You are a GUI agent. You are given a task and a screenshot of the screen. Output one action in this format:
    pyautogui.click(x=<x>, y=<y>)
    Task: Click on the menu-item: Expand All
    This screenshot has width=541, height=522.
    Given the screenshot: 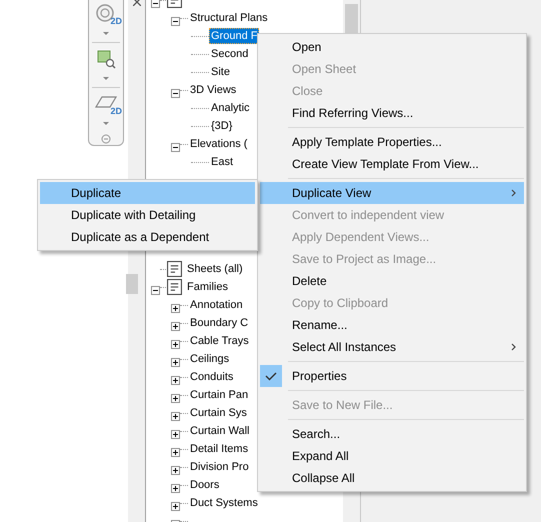 What is the action you would take?
    pyautogui.click(x=392, y=456)
    